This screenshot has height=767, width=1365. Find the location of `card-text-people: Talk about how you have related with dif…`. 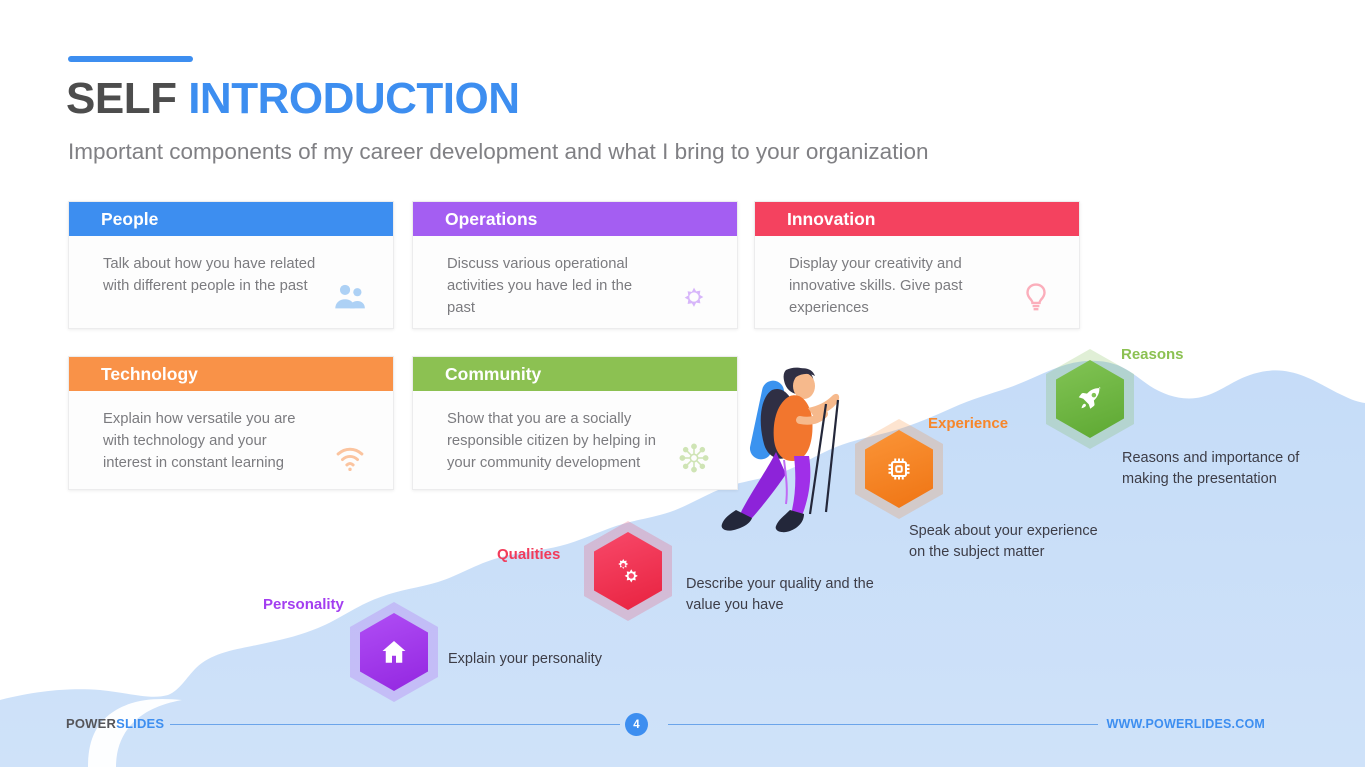

card-text-people: Talk about how you have related with dif… is located at coordinates (209, 275).